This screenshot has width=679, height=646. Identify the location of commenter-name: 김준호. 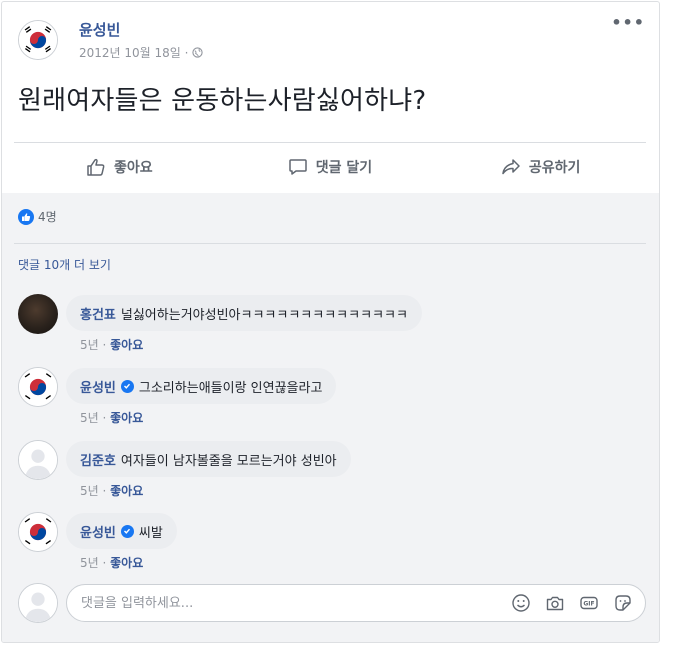
(98, 459).